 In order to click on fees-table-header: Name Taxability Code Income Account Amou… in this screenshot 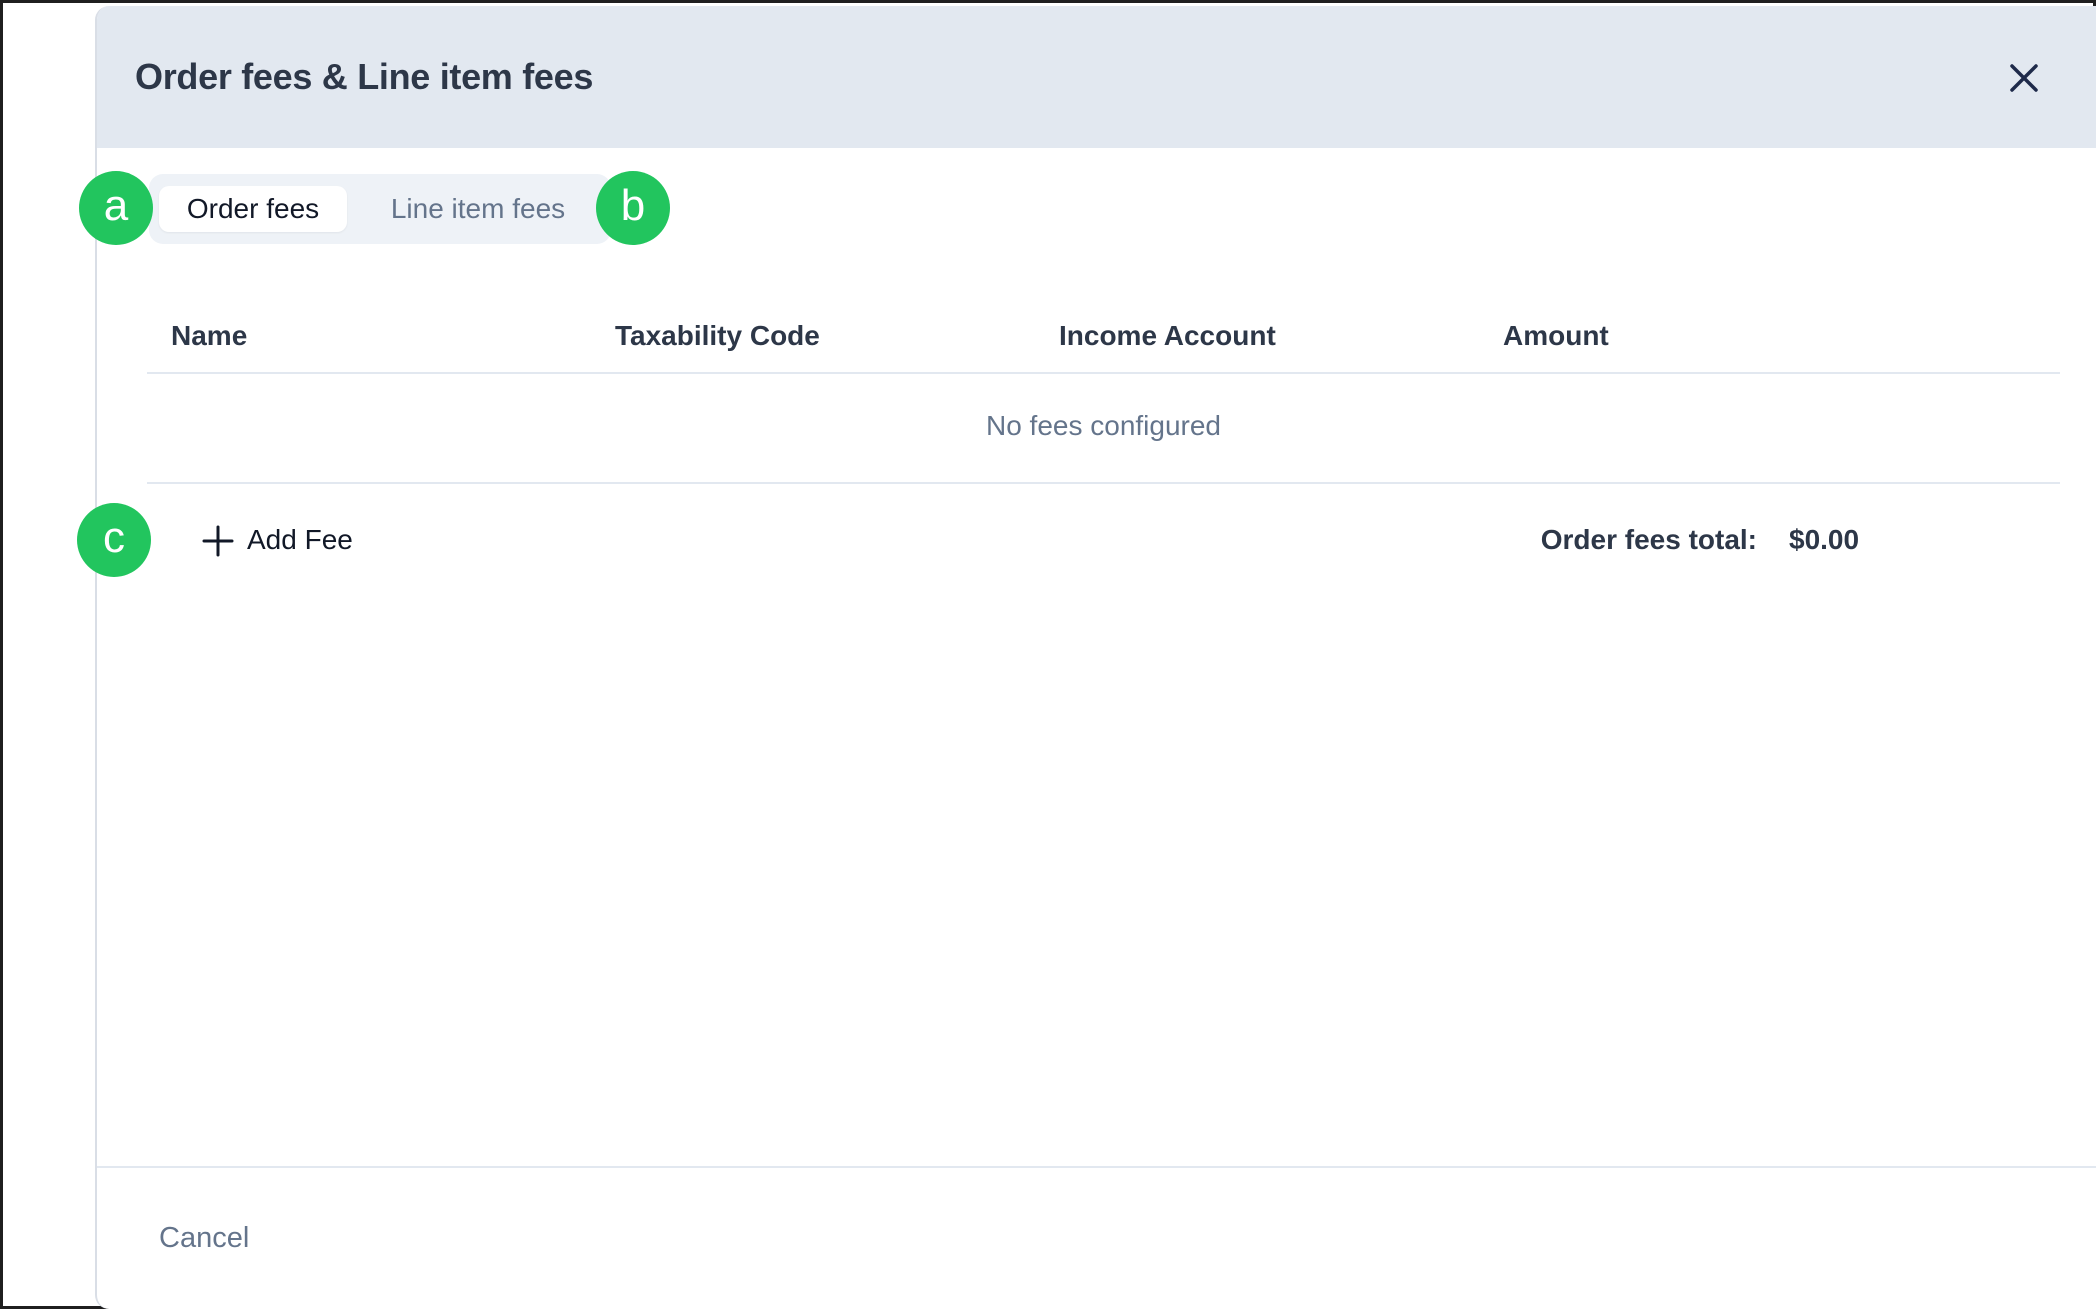, I will do `click(1103, 340)`.